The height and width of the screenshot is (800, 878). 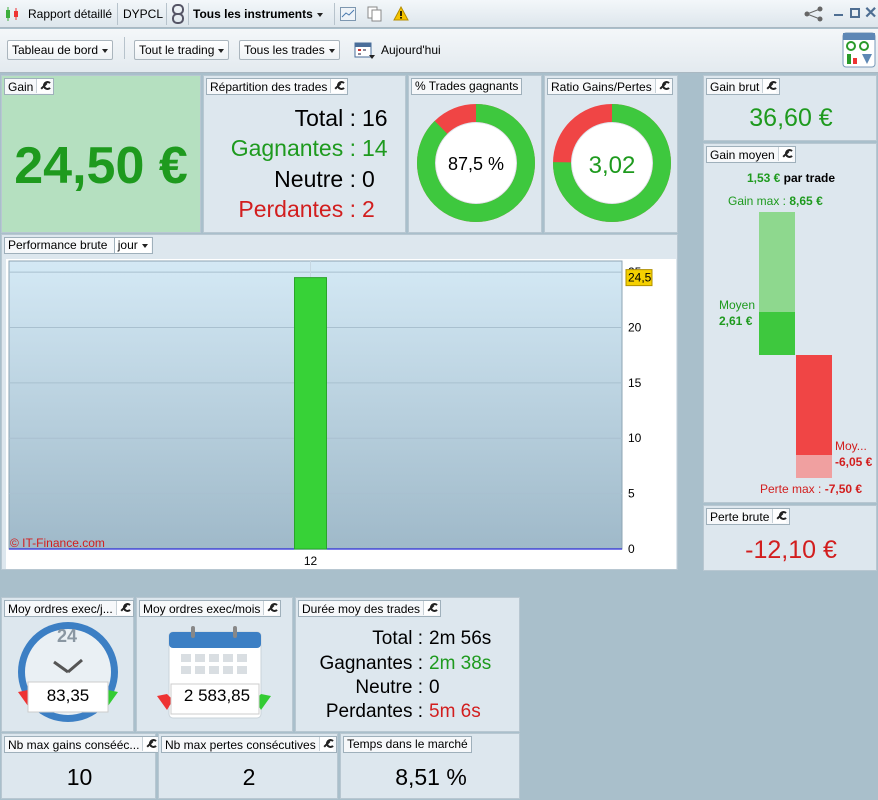 What do you see at coordinates (635, 383) in the screenshot?
I see `y-tick-label: 15` at bounding box center [635, 383].